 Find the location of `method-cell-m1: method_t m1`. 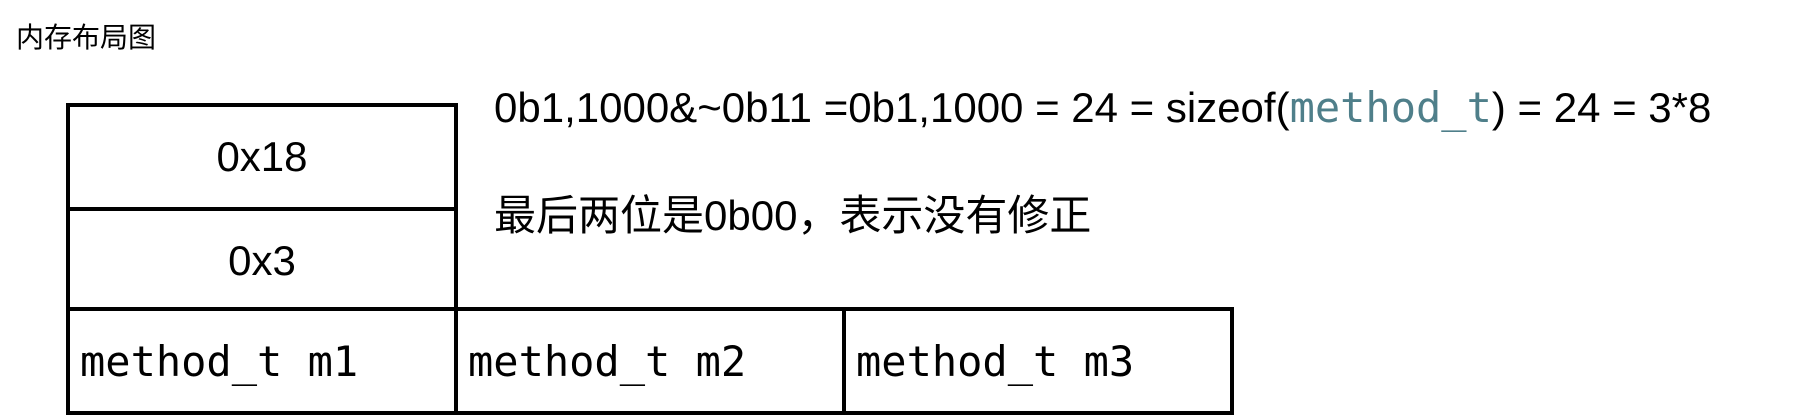

method-cell-m1: method_t m1 is located at coordinates (262, 361).